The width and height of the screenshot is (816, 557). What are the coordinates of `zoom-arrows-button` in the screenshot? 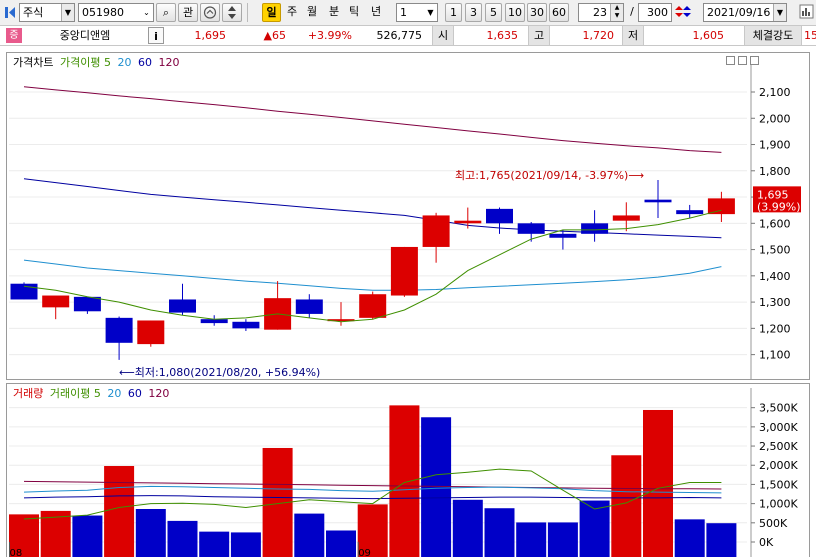 It's located at (683, 12).